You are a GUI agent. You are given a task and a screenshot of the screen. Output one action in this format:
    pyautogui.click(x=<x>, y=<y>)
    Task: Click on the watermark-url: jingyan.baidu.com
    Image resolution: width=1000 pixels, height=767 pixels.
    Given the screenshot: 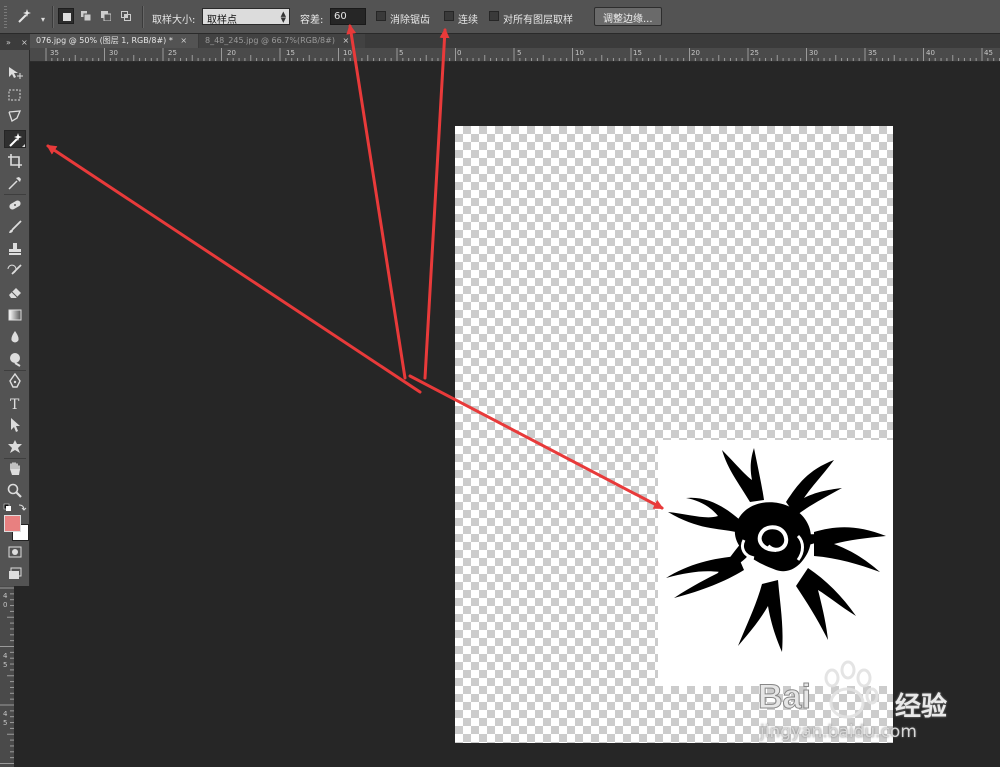 What is the action you would take?
    pyautogui.click(x=838, y=732)
    